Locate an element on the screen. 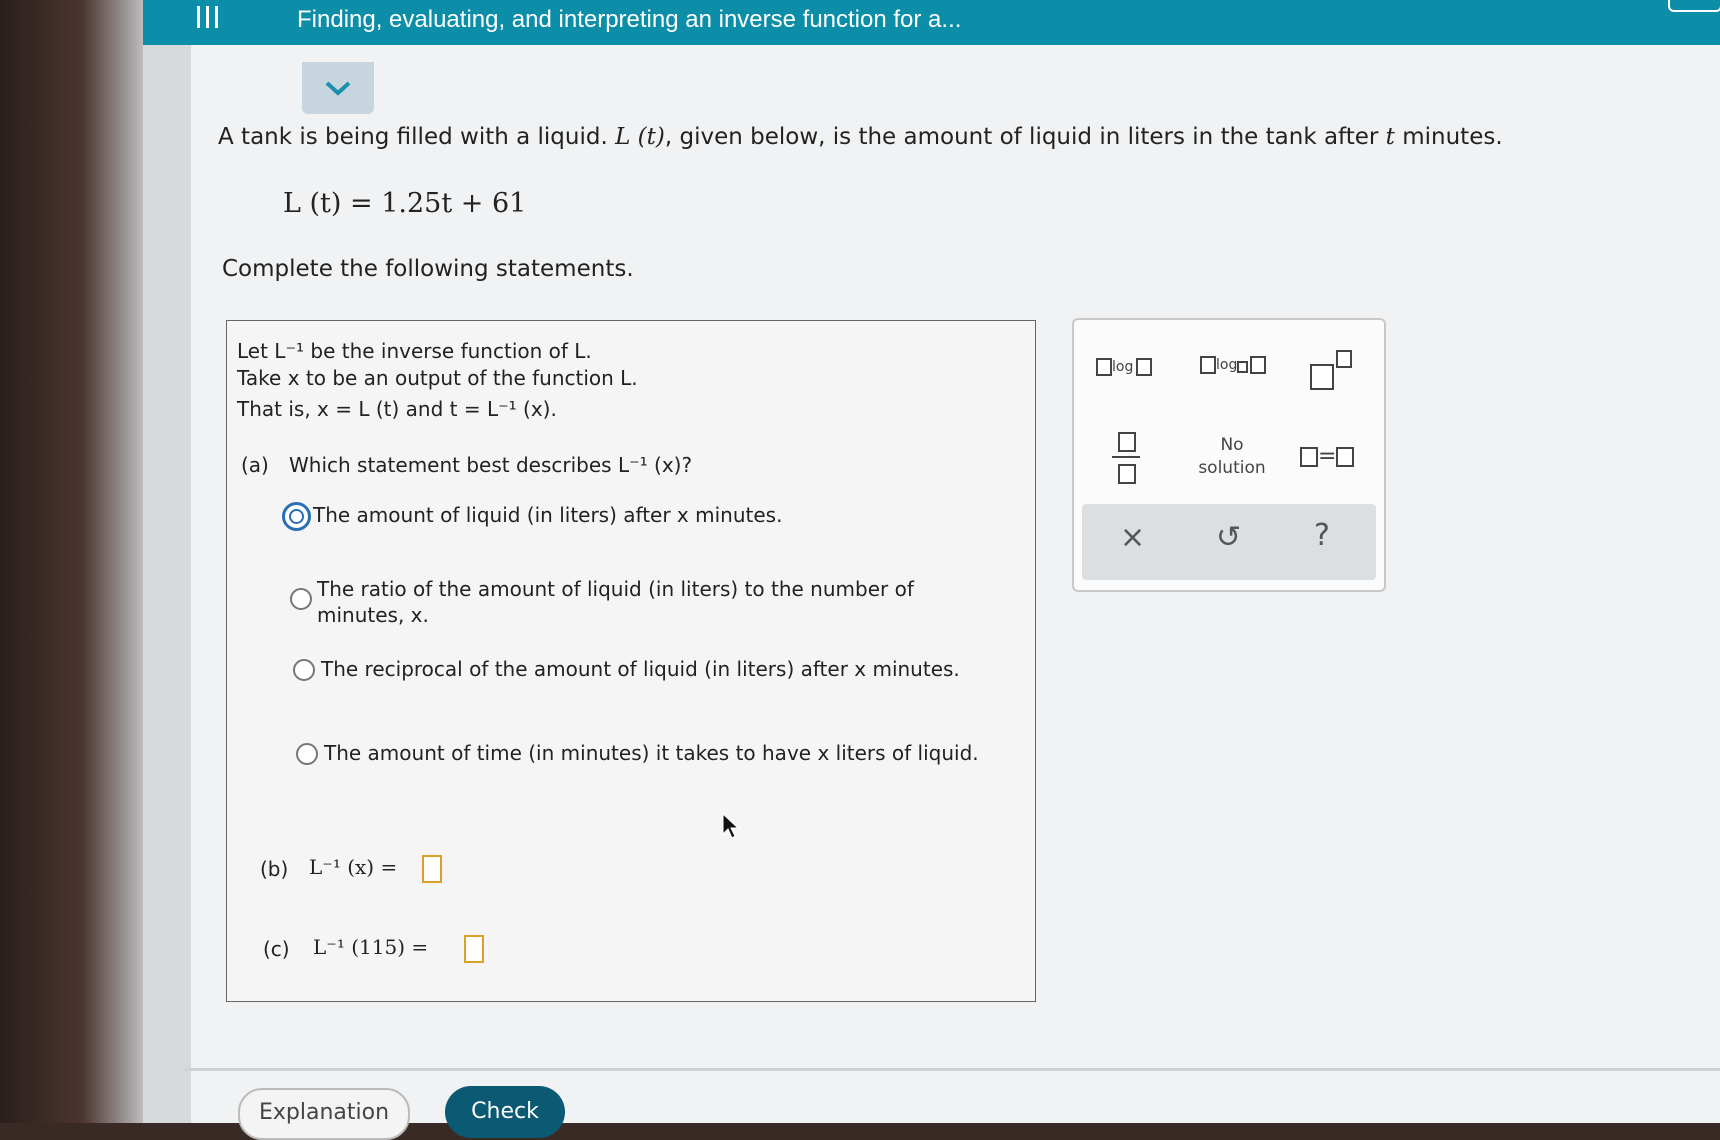 The height and width of the screenshot is (1140, 1720). explanation-button: Explanation is located at coordinates (324, 1114).